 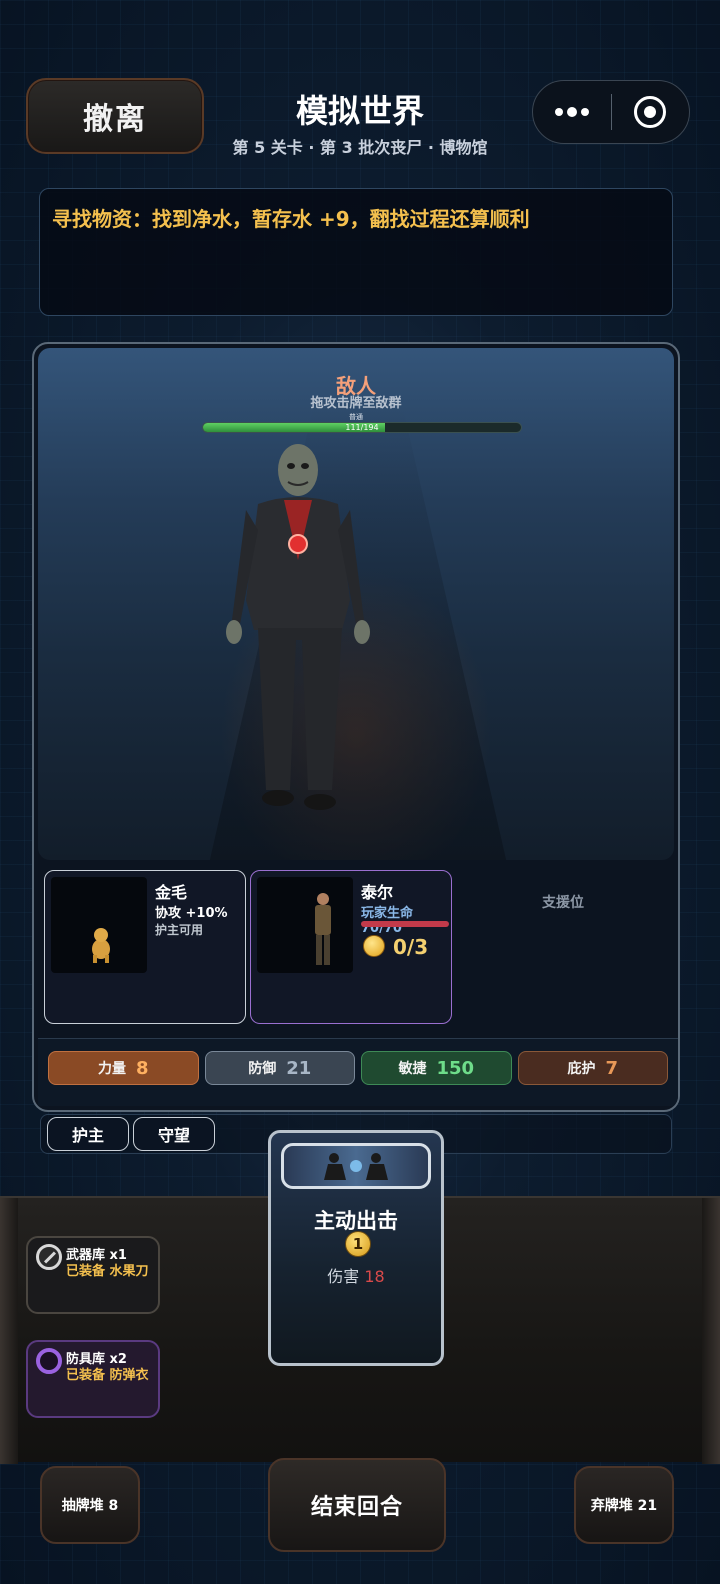 I want to click on enemy-hint: 拖攻击牌至敌群, so click(x=356, y=403).